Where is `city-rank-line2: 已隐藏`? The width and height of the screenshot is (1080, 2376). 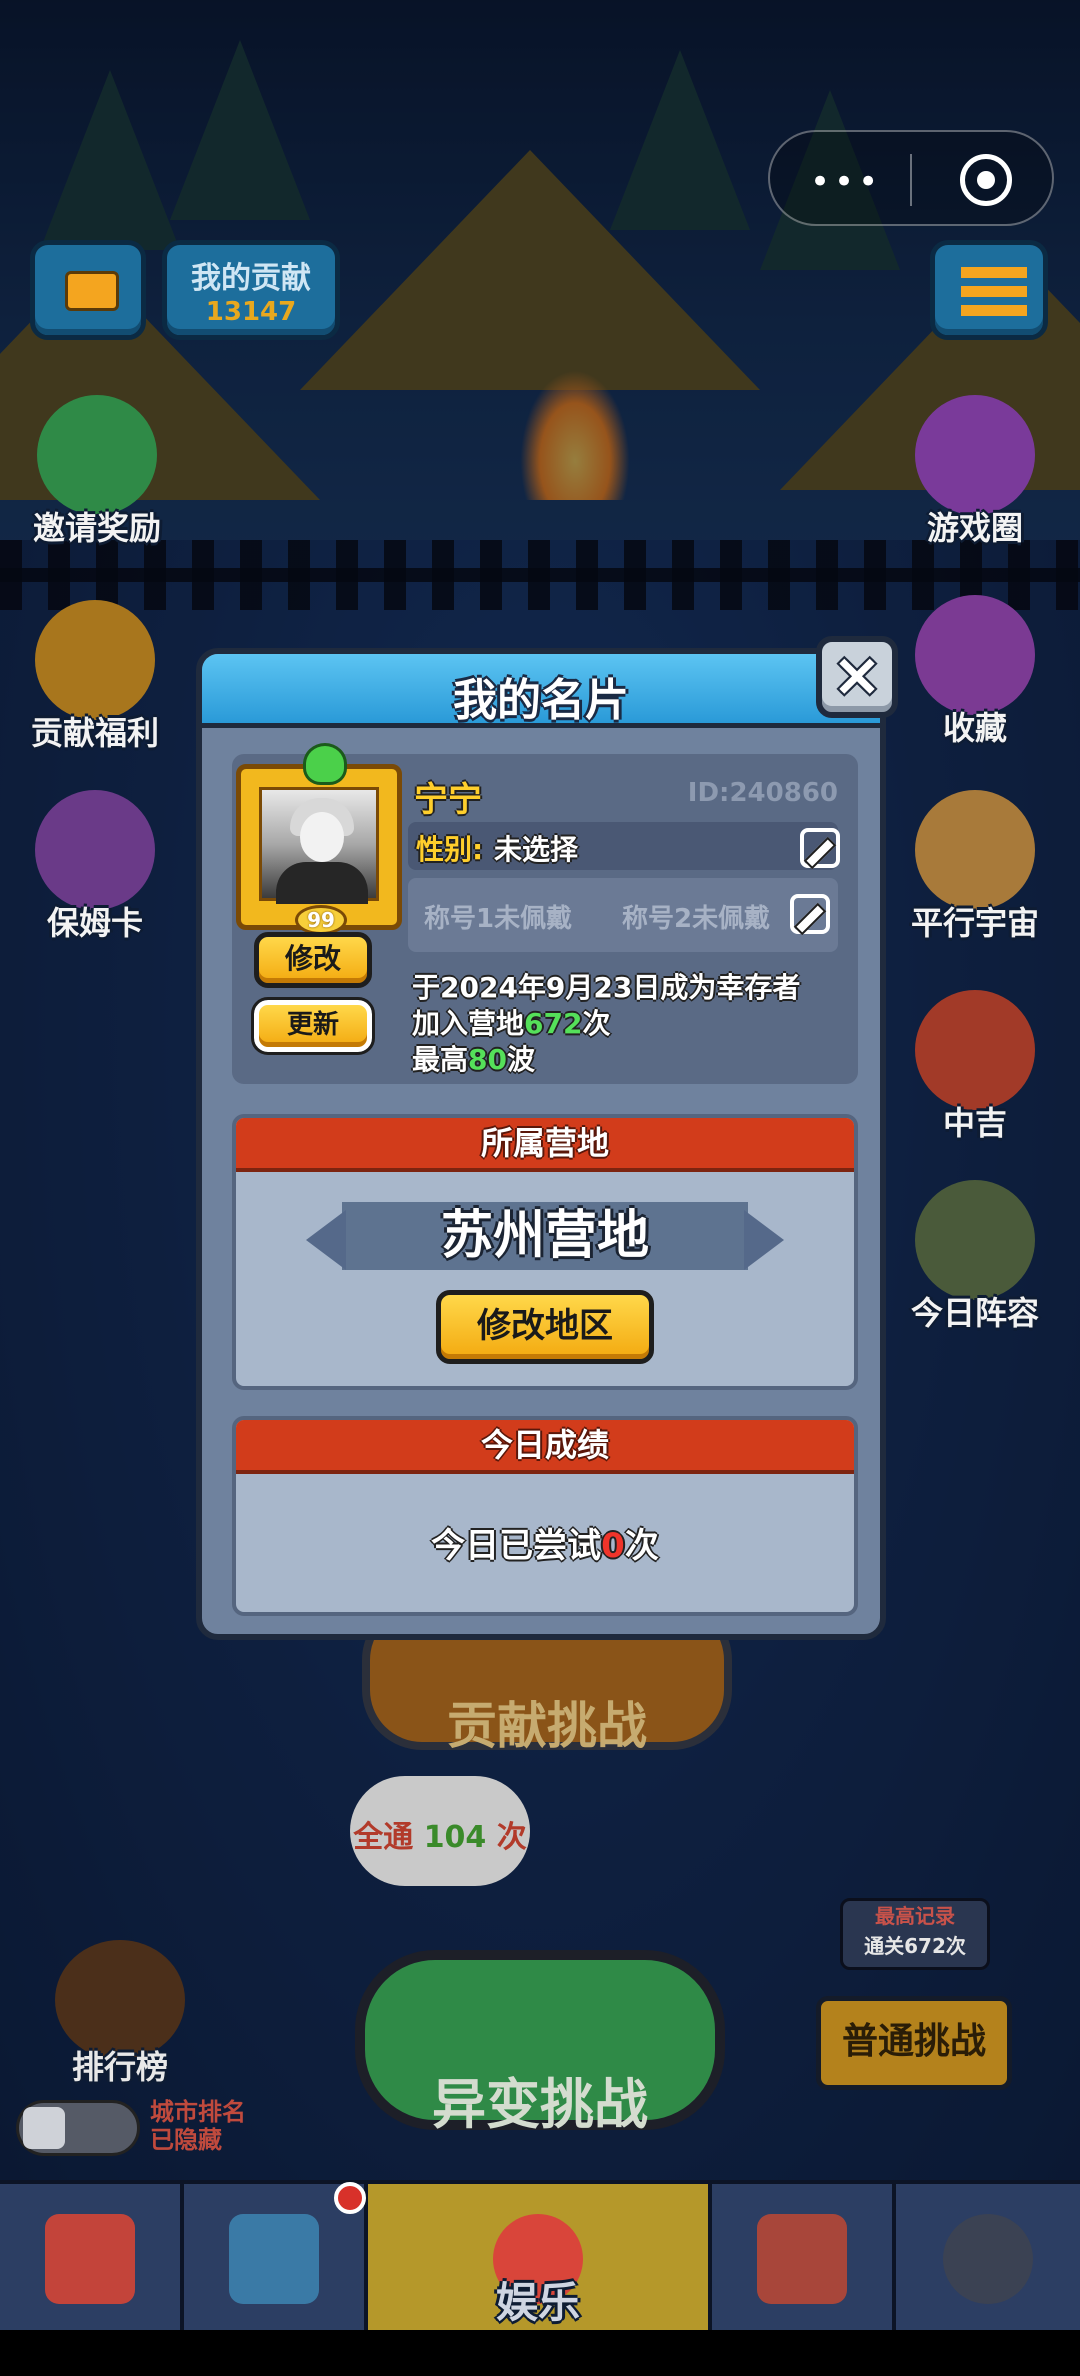 city-rank-line2: 已隐藏 is located at coordinates (186, 2140).